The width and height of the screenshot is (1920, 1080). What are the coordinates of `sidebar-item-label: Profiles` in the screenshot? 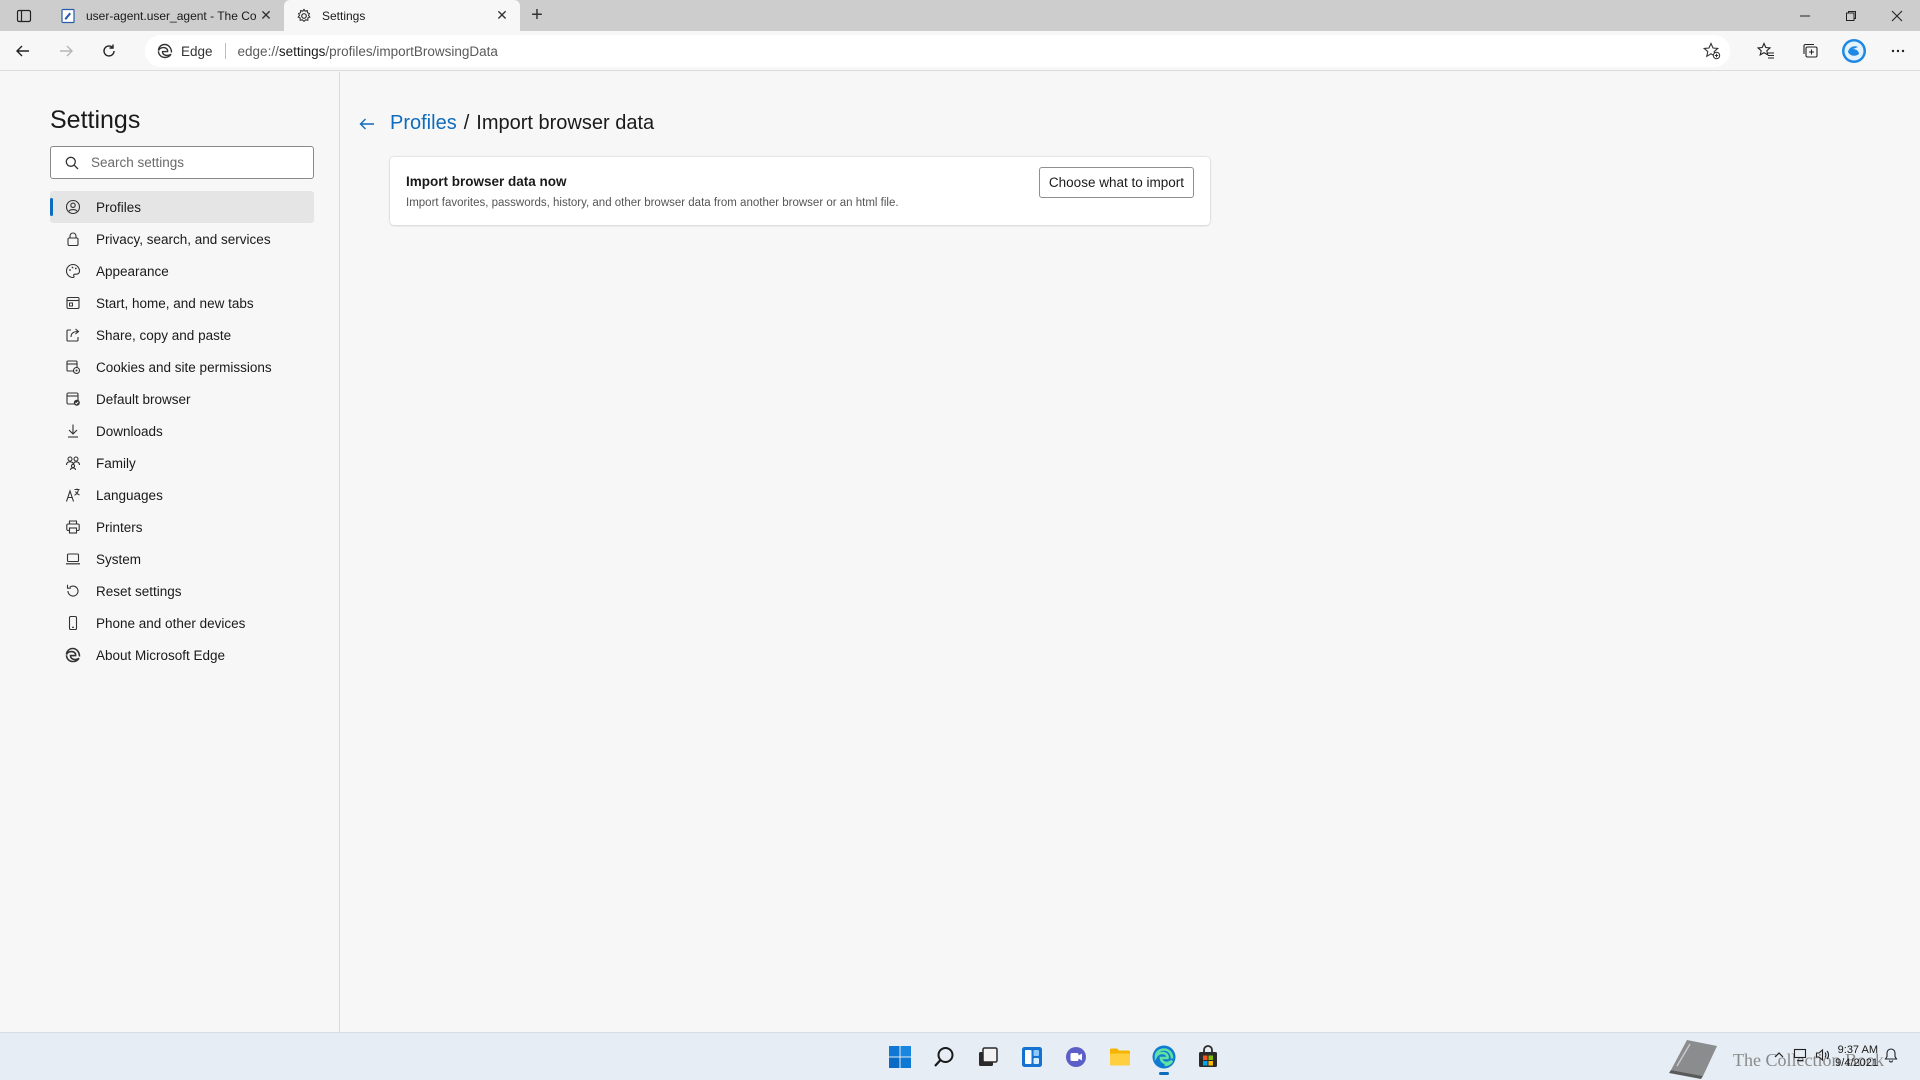 It's located at (119, 207).